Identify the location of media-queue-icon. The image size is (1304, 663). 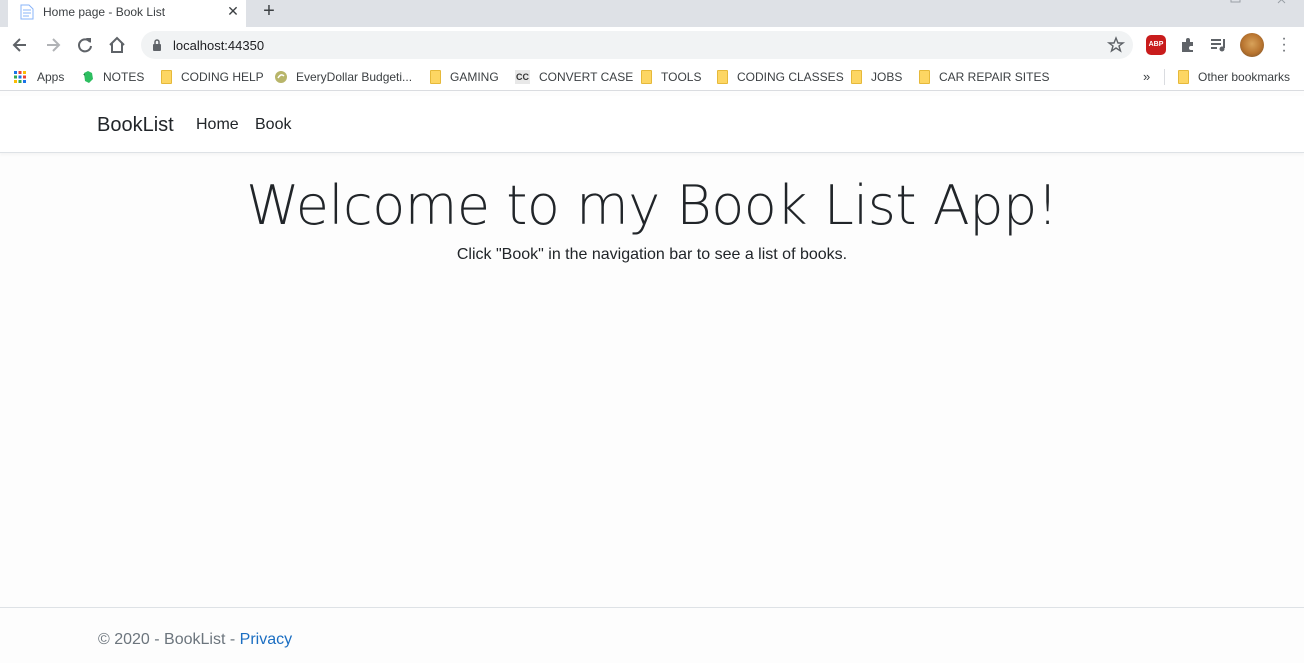
(1219, 45).